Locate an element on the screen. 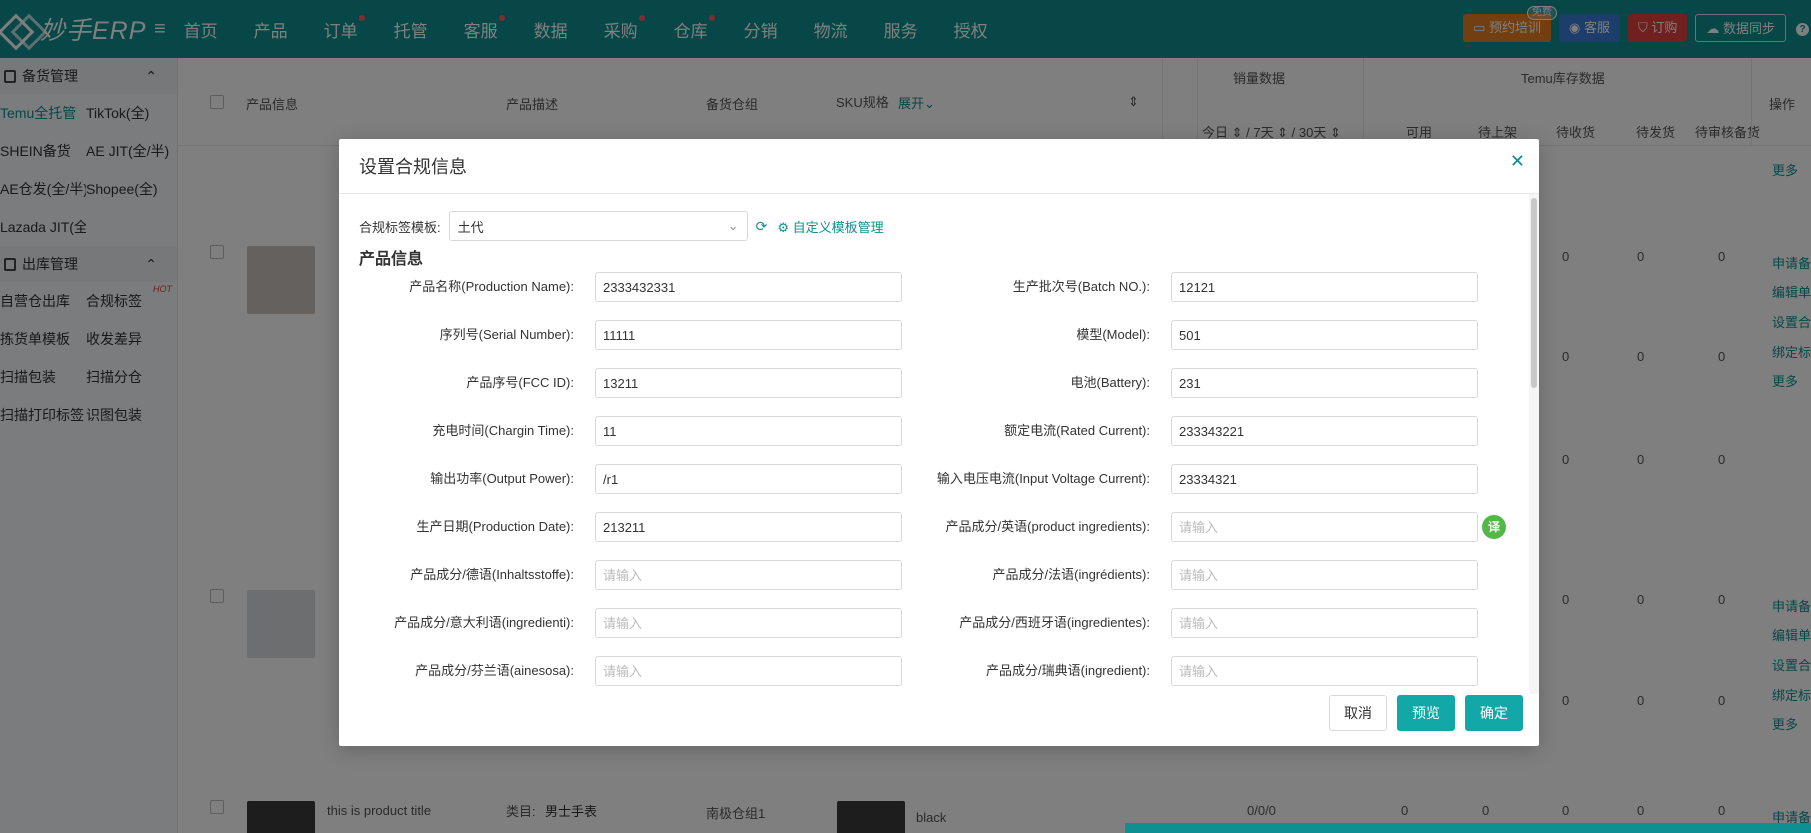 The height and width of the screenshot is (833, 1811). refresh-icon: ⟳ is located at coordinates (762, 226).